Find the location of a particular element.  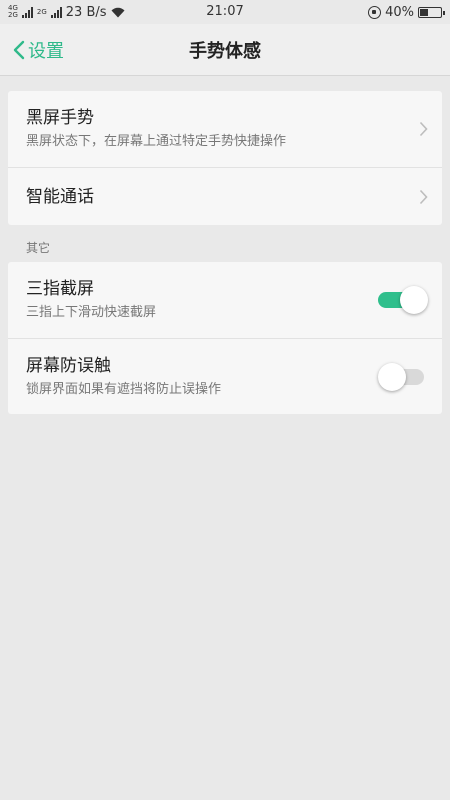

back-button: 设置 is located at coordinates (38, 50).